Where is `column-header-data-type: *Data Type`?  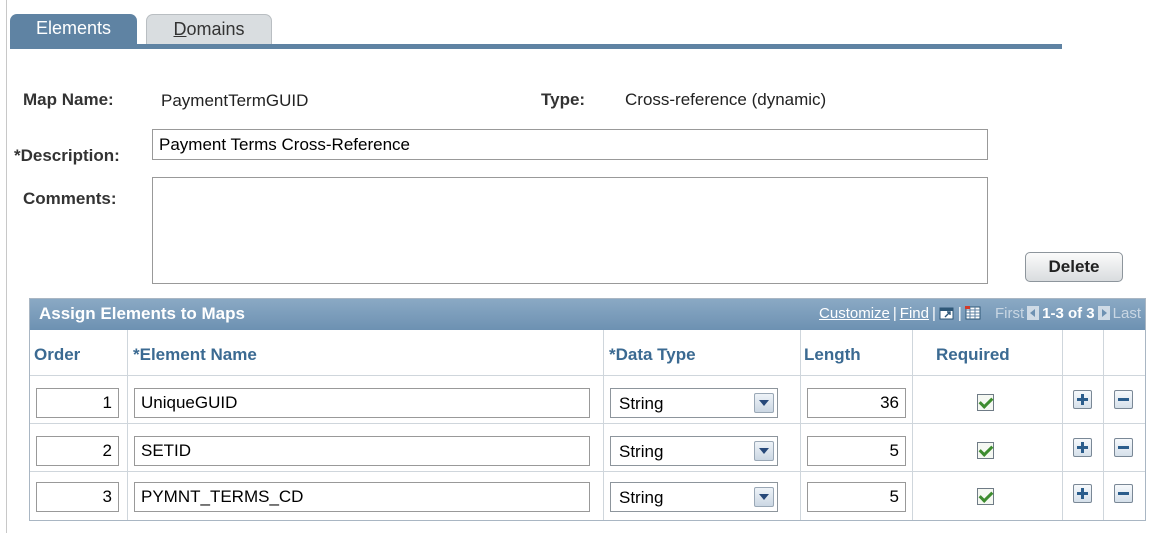 column-header-data-type: *Data Type is located at coordinates (652, 354).